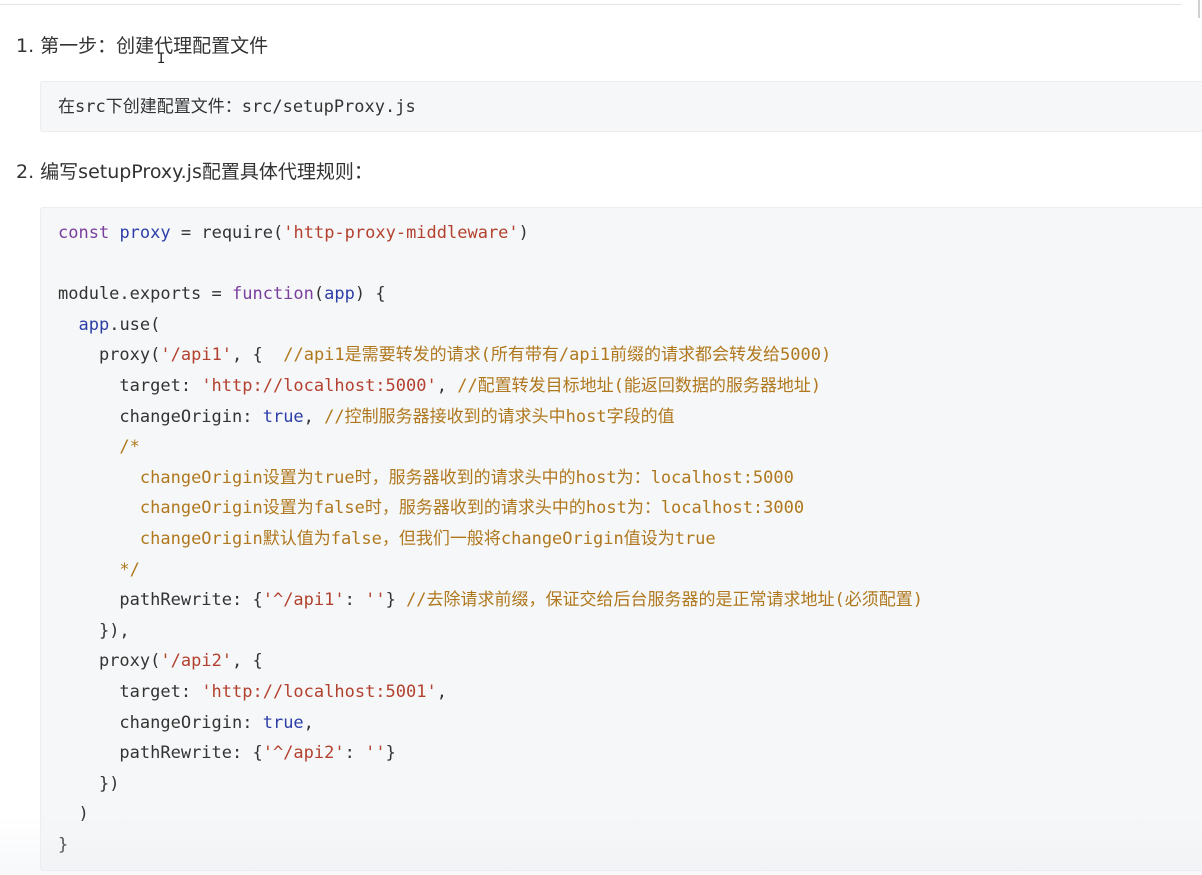  I want to click on text-cursor-icon: I, so click(161, 59).